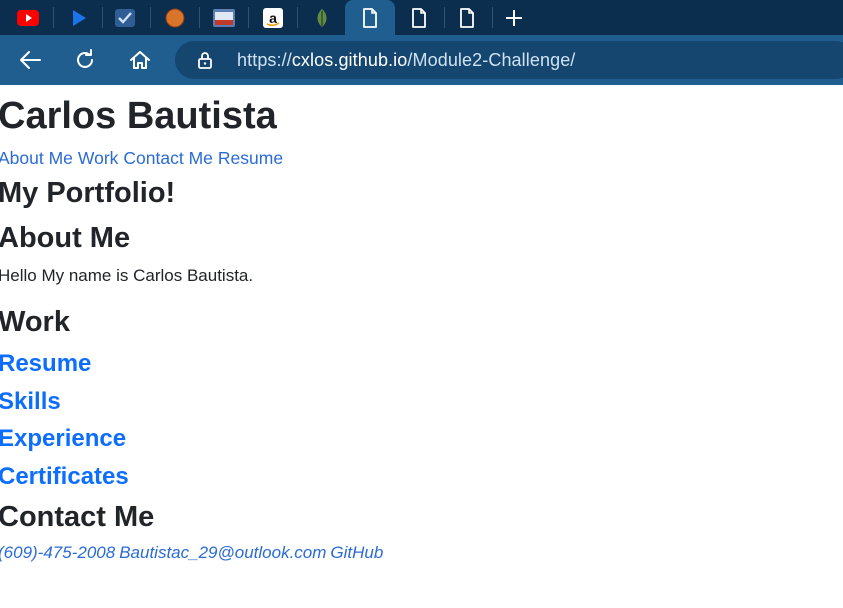 This screenshot has width=843, height=608. Describe the element at coordinates (77, 517) in the screenshot. I see `contact-heading: Contact Me` at that location.